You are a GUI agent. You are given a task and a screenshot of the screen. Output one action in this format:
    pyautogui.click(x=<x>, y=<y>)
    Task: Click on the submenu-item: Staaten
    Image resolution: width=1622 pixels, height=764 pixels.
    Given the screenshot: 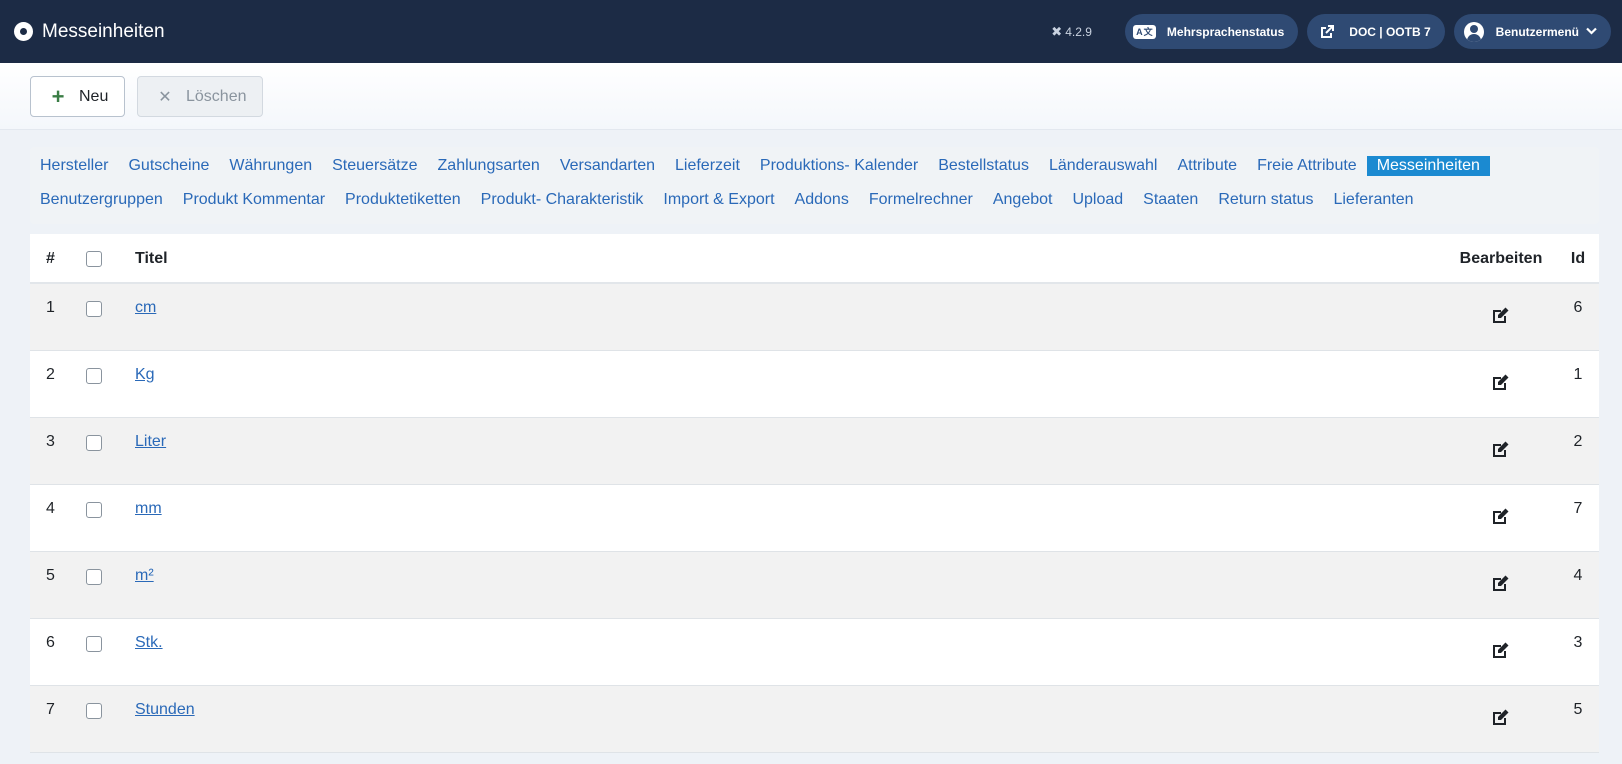 What is the action you would take?
    pyautogui.click(x=1170, y=200)
    